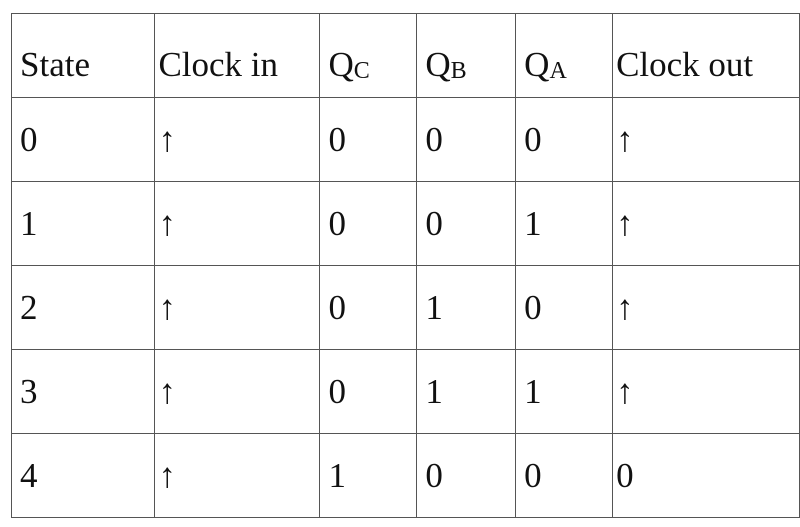  I want to click on header-text: Clock in, so click(218, 64).